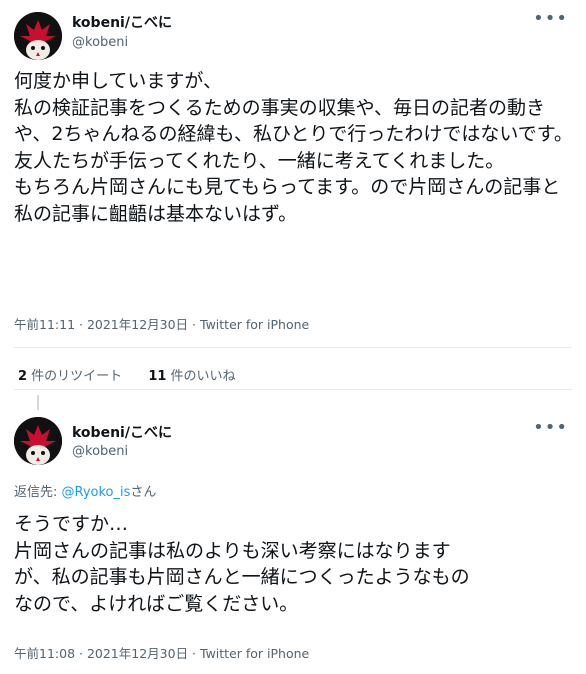 The height and width of the screenshot is (674, 586). What do you see at coordinates (107, 653) in the screenshot?
I see `tweet-timestamp: 午前11:08 · 2021年12月30日 ·` at bounding box center [107, 653].